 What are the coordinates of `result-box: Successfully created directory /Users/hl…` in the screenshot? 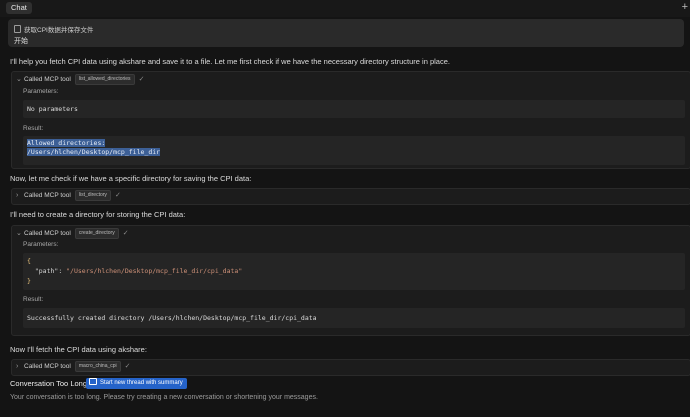 It's located at (354, 318).